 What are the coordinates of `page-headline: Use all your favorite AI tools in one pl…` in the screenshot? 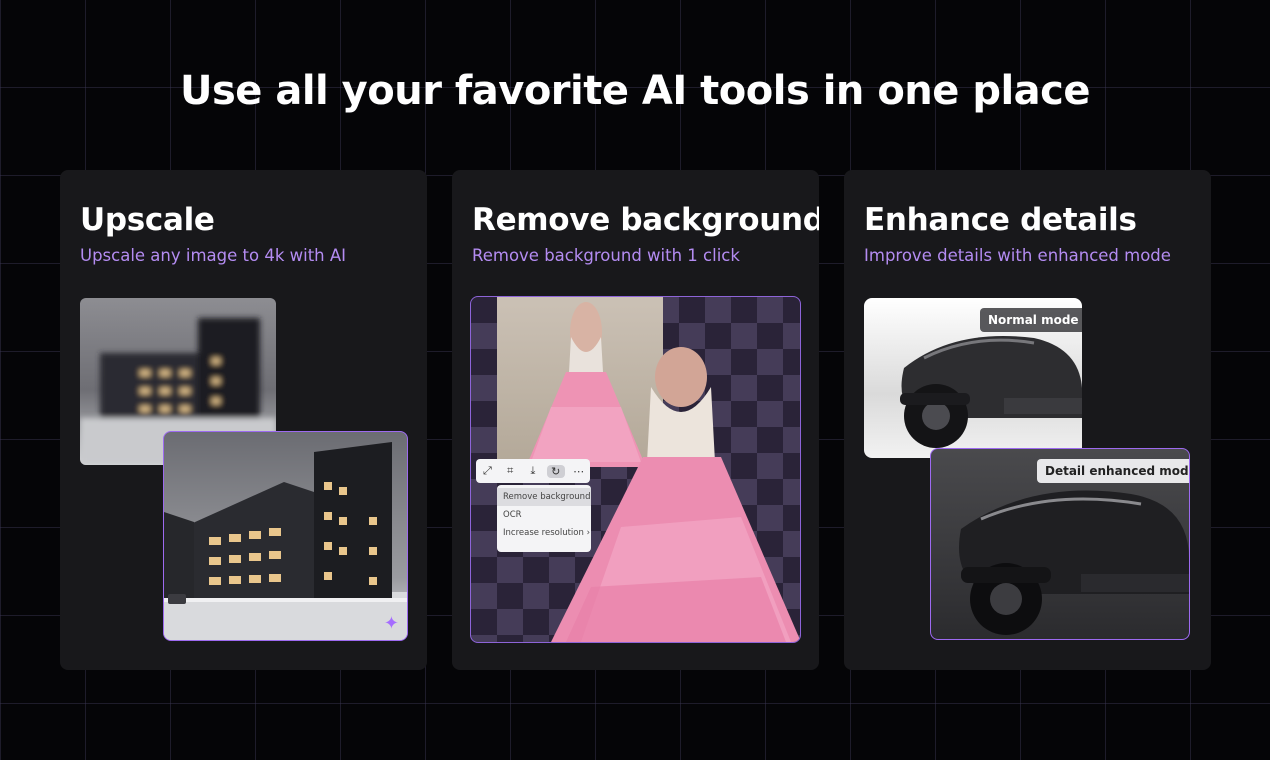 It's located at (635, 91).